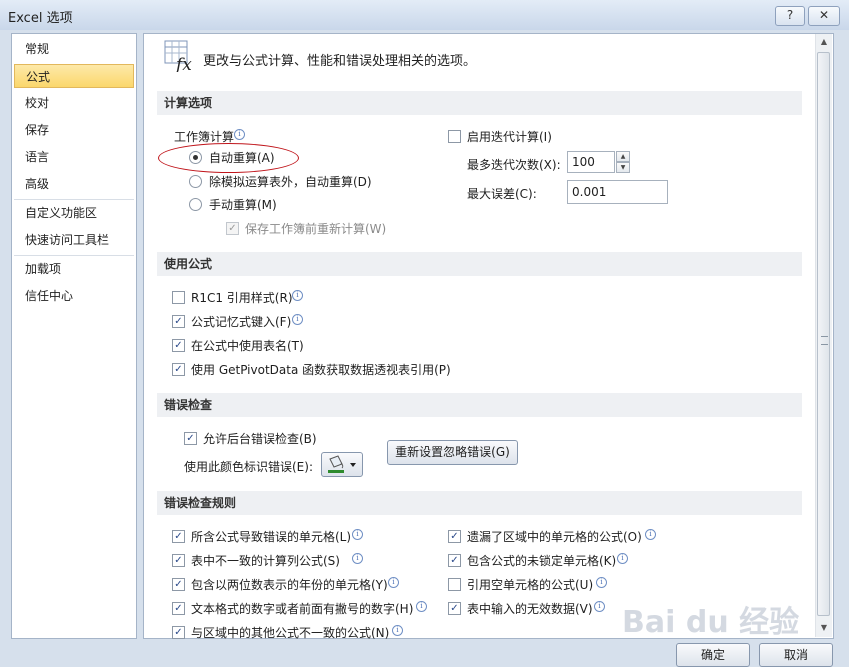  I want to click on rule-number-as-text-checkbox: ✓, so click(178, 608).